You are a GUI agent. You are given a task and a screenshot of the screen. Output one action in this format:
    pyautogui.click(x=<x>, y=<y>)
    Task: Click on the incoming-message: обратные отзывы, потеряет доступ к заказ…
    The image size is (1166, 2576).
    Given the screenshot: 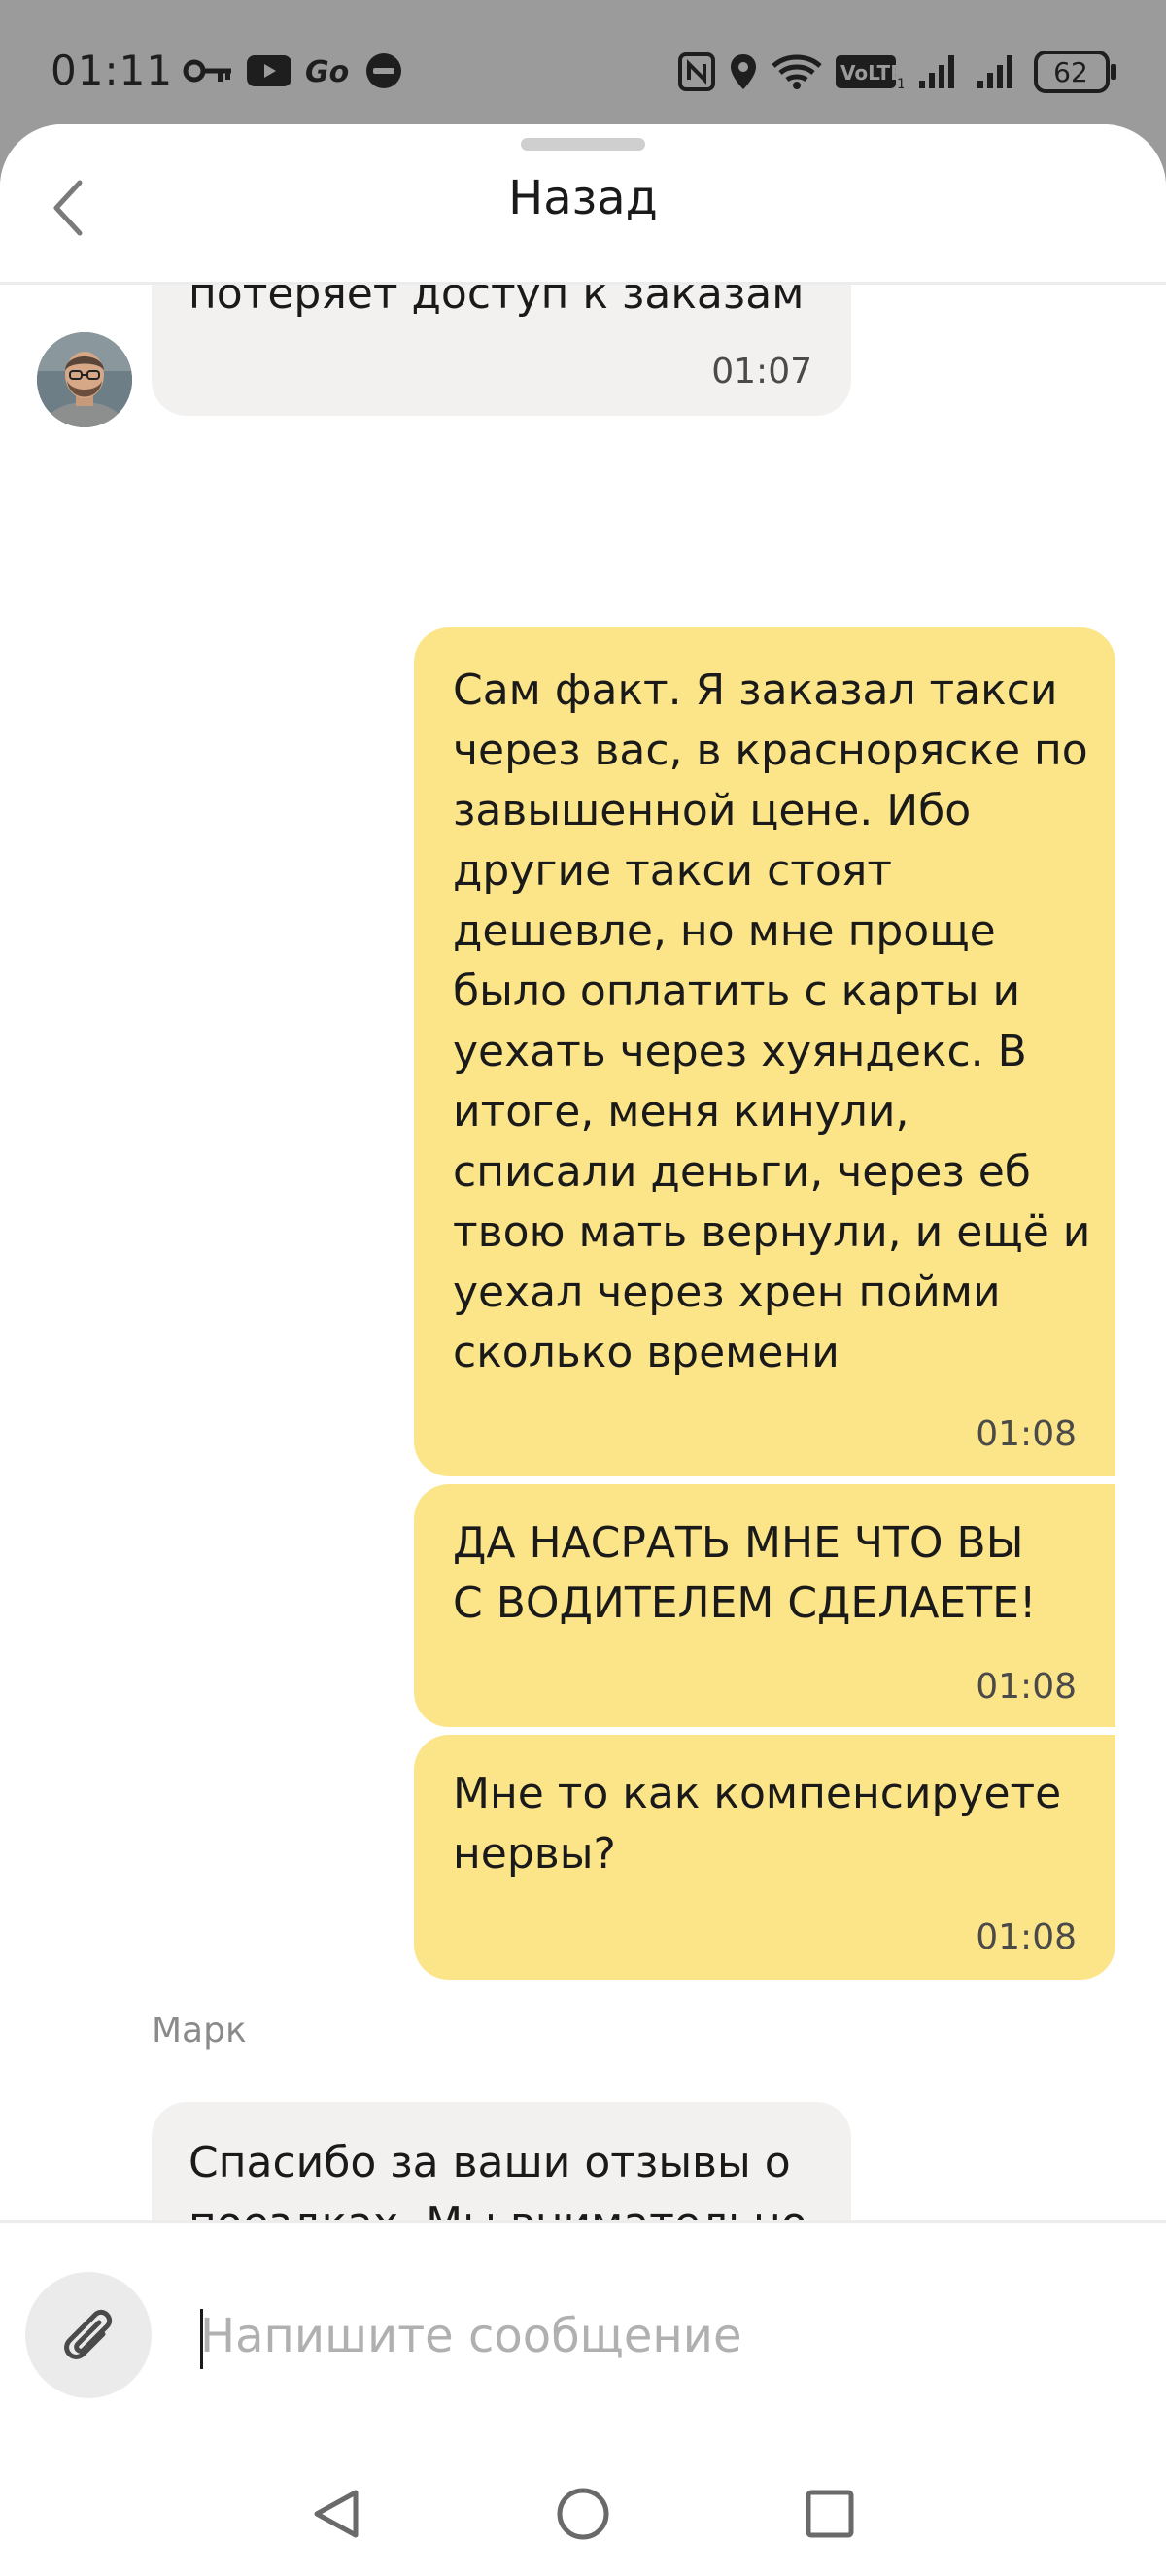 What is the action you would take?
    pyautogui.click(x=501, y=349)
    